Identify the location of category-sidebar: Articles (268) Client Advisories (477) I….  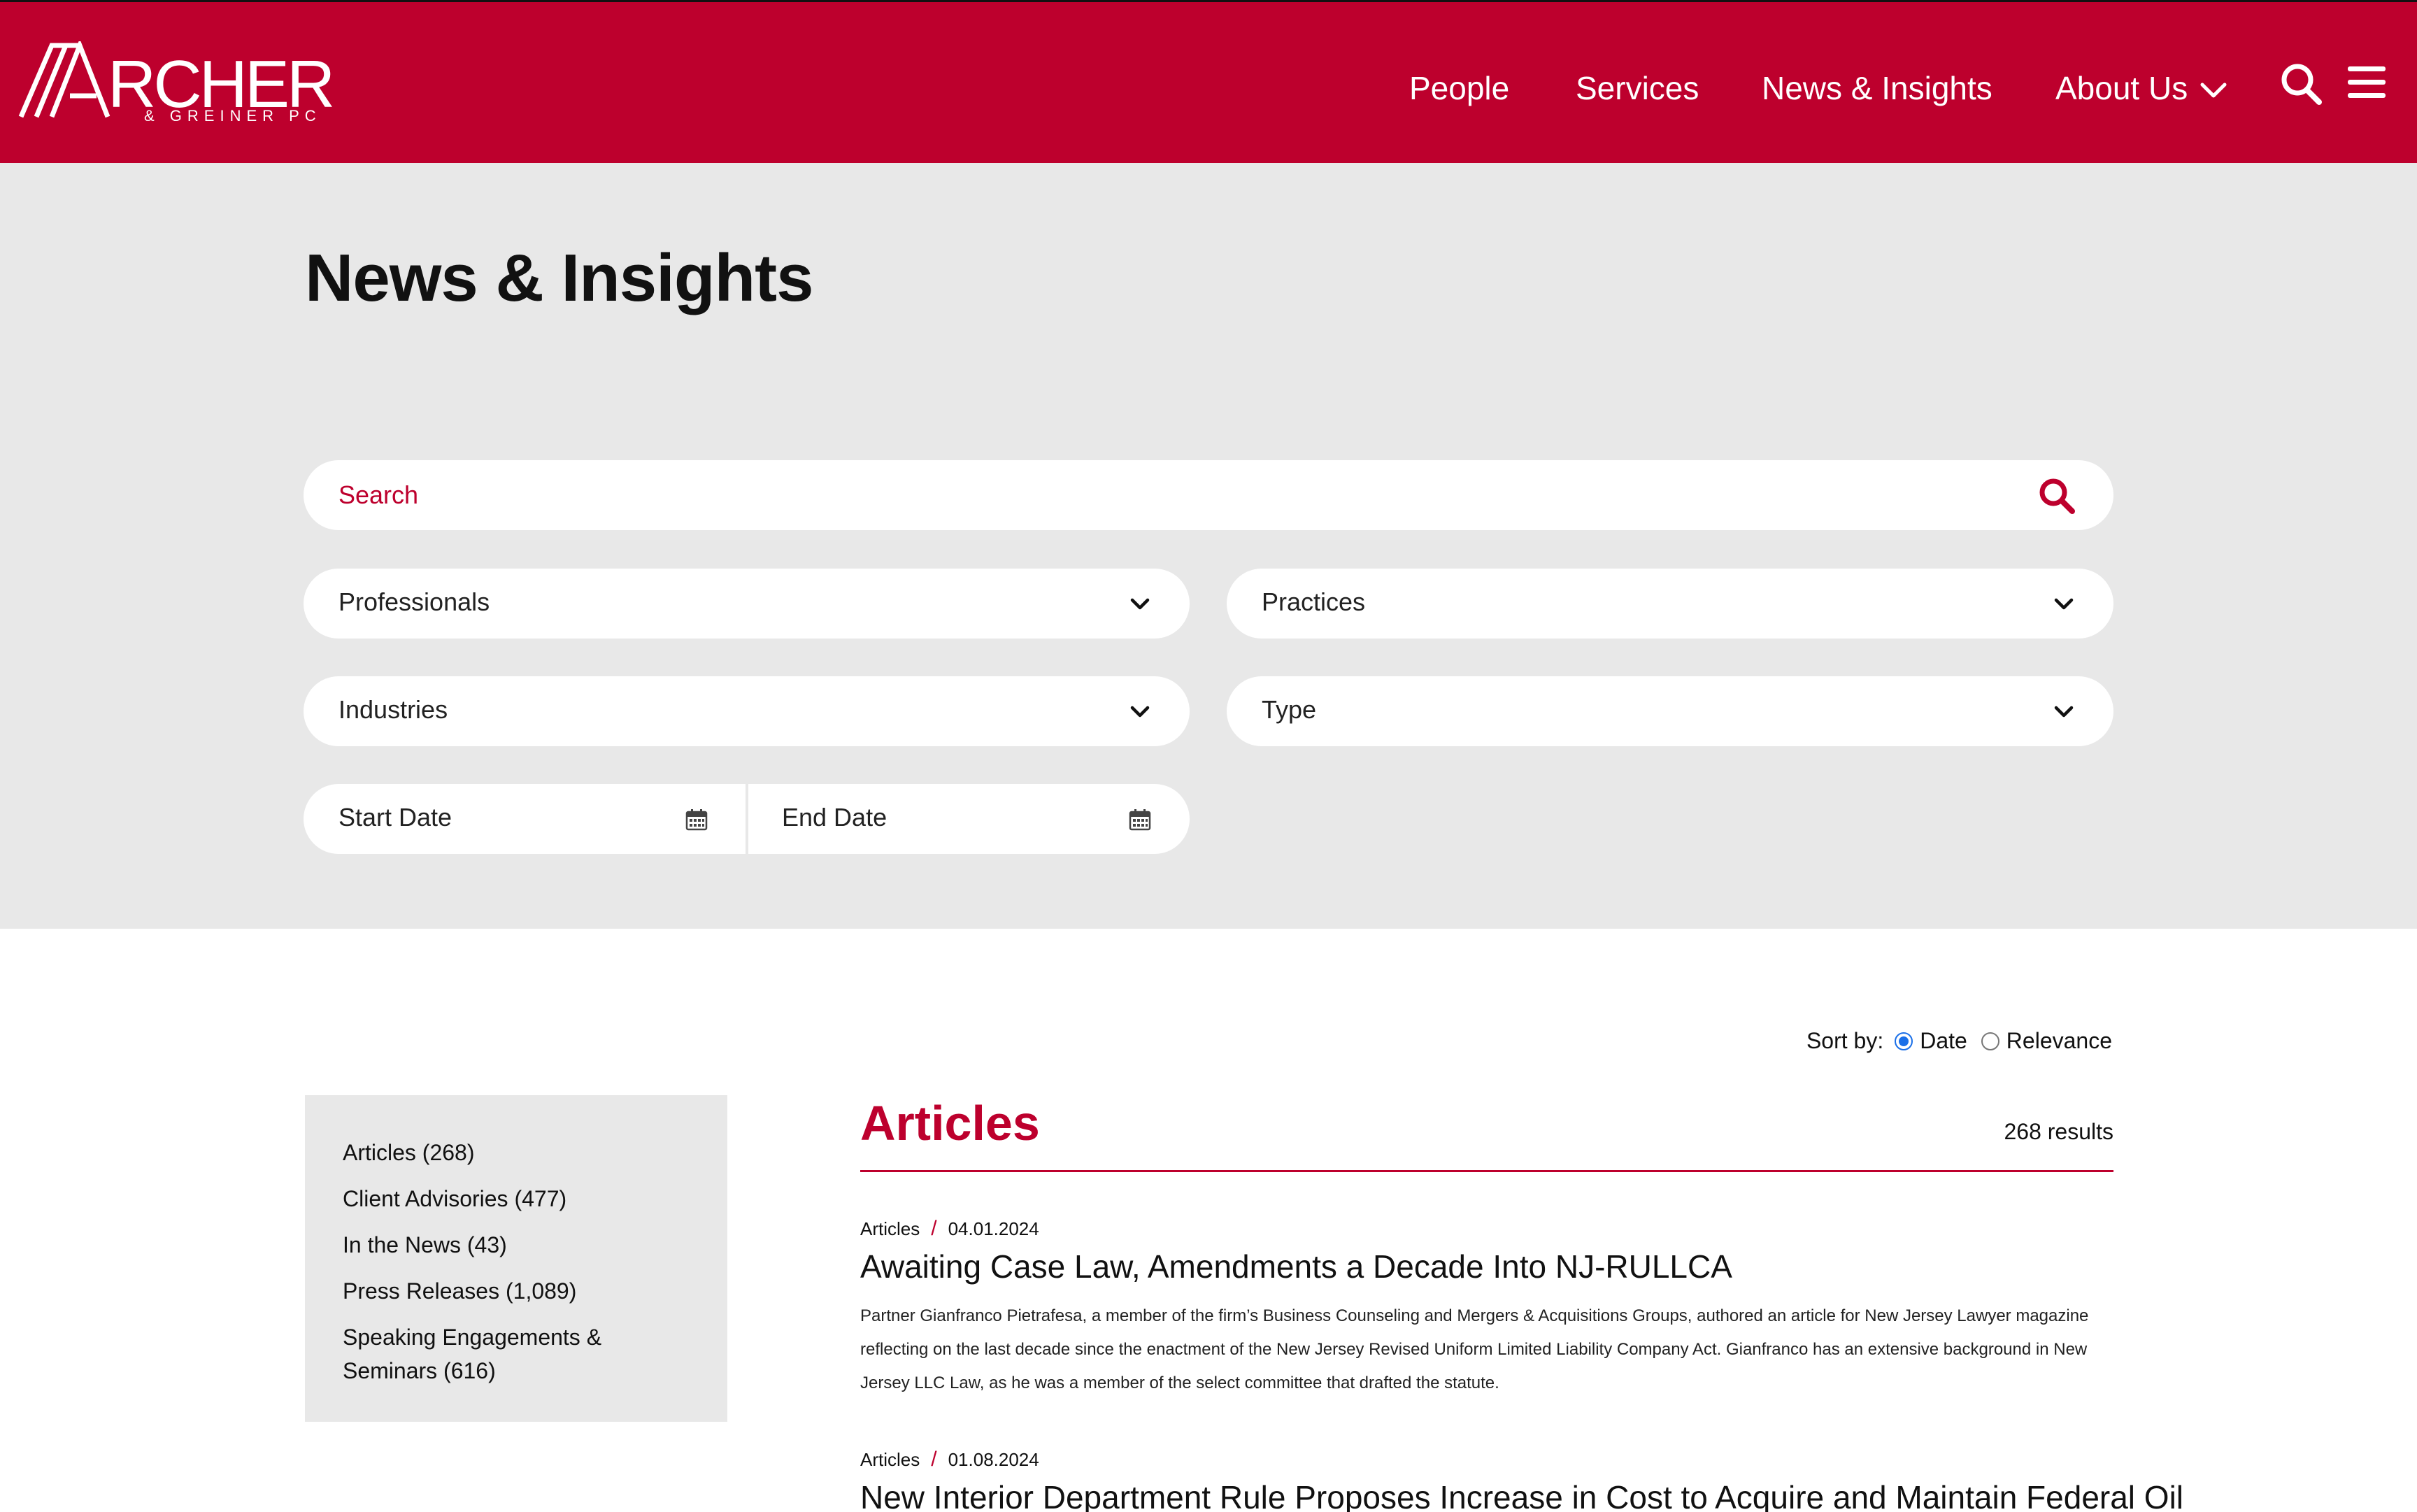
(516, 1258).